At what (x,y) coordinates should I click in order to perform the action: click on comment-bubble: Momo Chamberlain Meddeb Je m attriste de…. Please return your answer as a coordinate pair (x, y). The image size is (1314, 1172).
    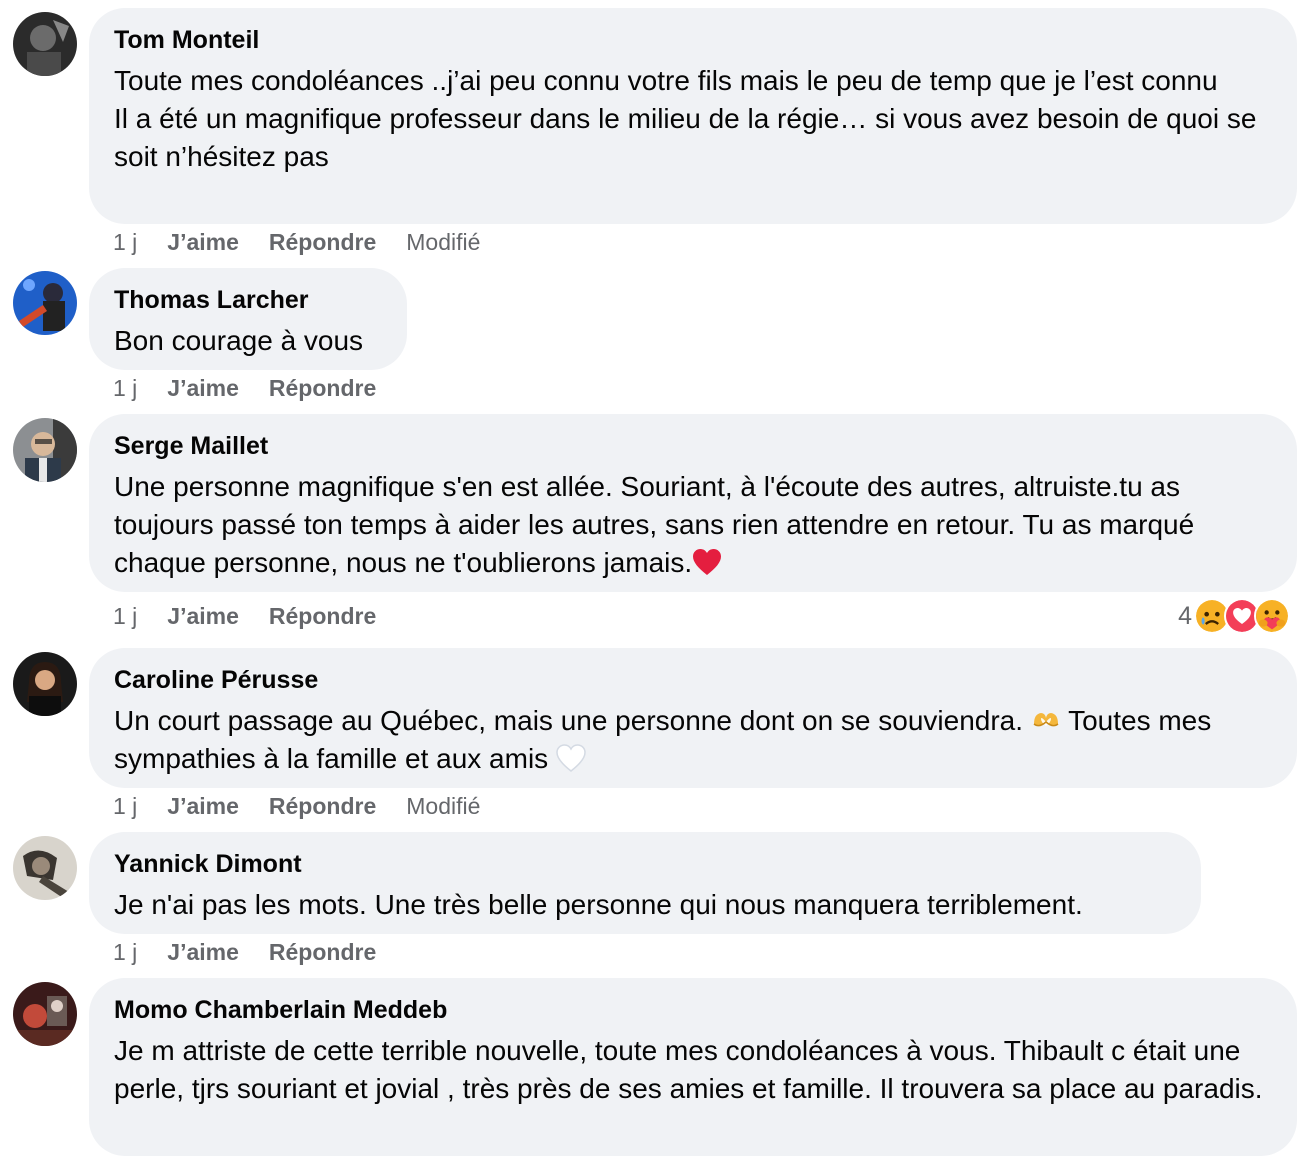
    Looking at the image, I should click on (693, 1067).